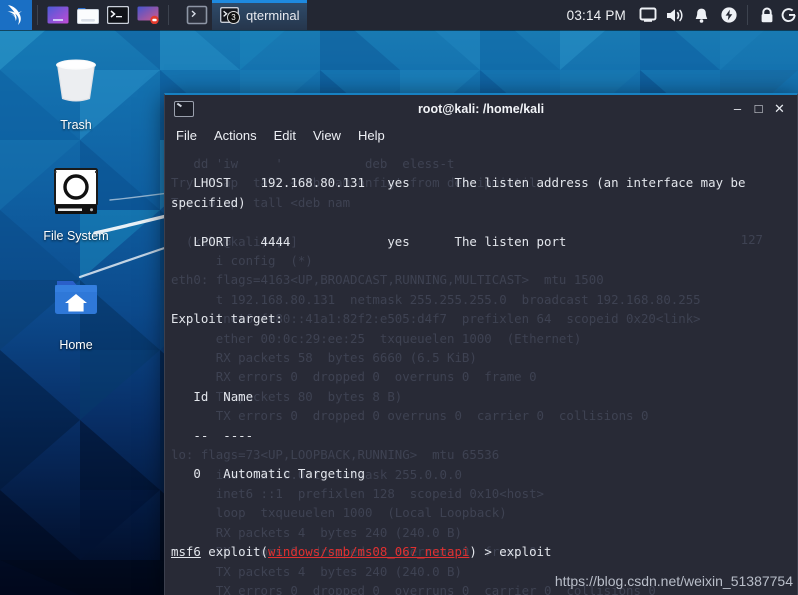 The image size is (798, 595). I want to click on tray-notifications-button, so click(701, 15).